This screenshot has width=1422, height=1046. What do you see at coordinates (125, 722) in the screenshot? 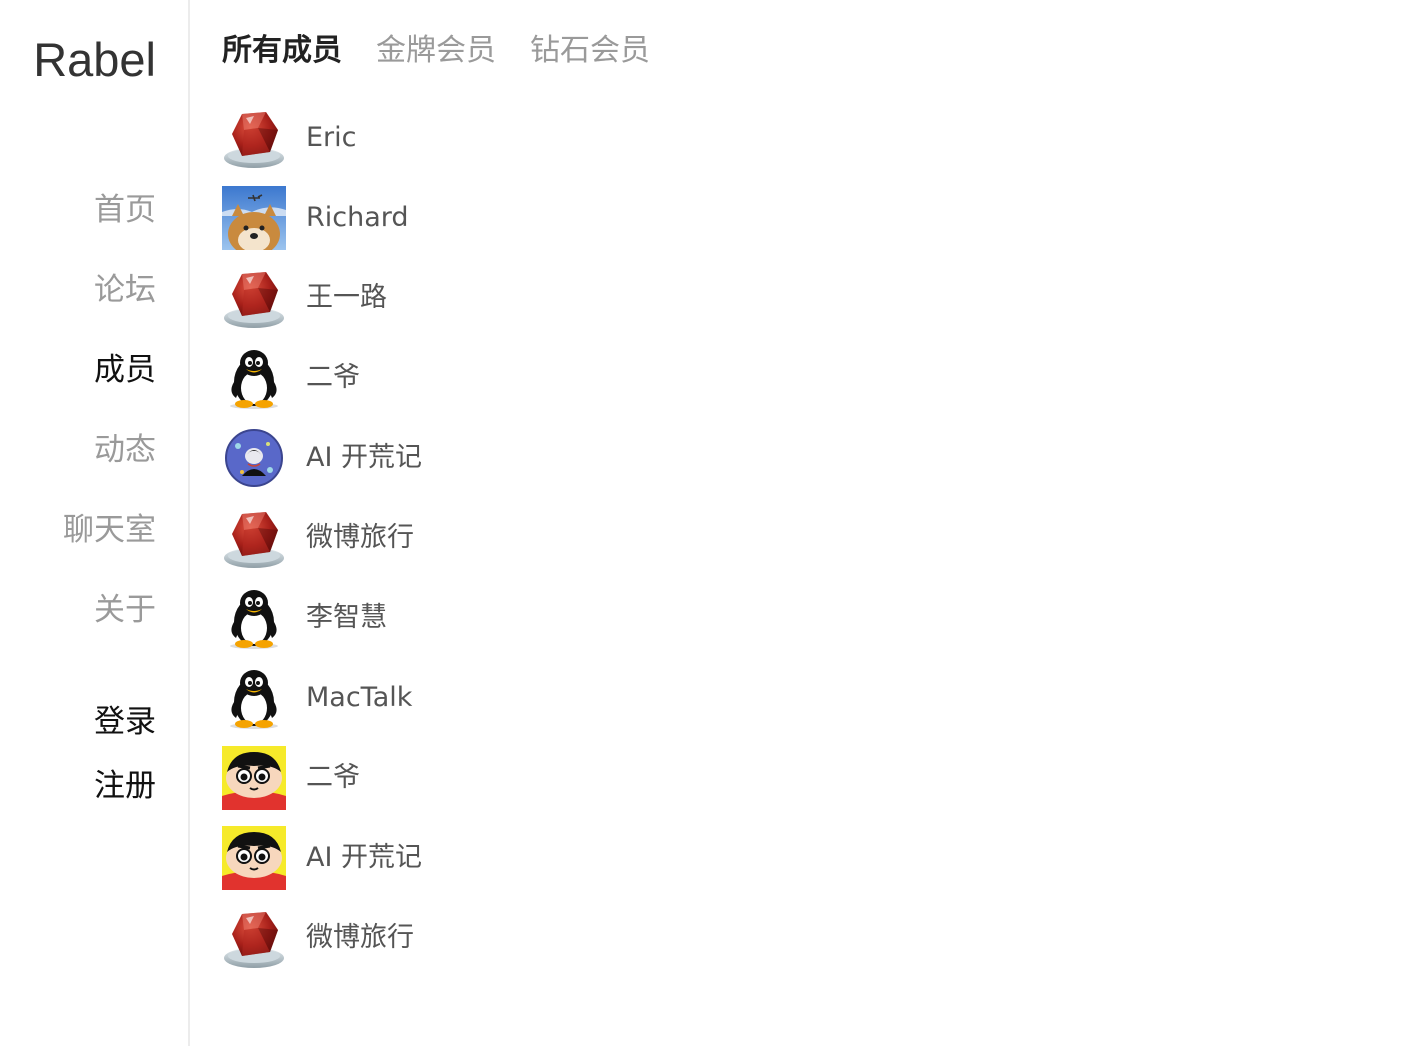
I see `login-link: 登录` at bounding box center [125, 722].